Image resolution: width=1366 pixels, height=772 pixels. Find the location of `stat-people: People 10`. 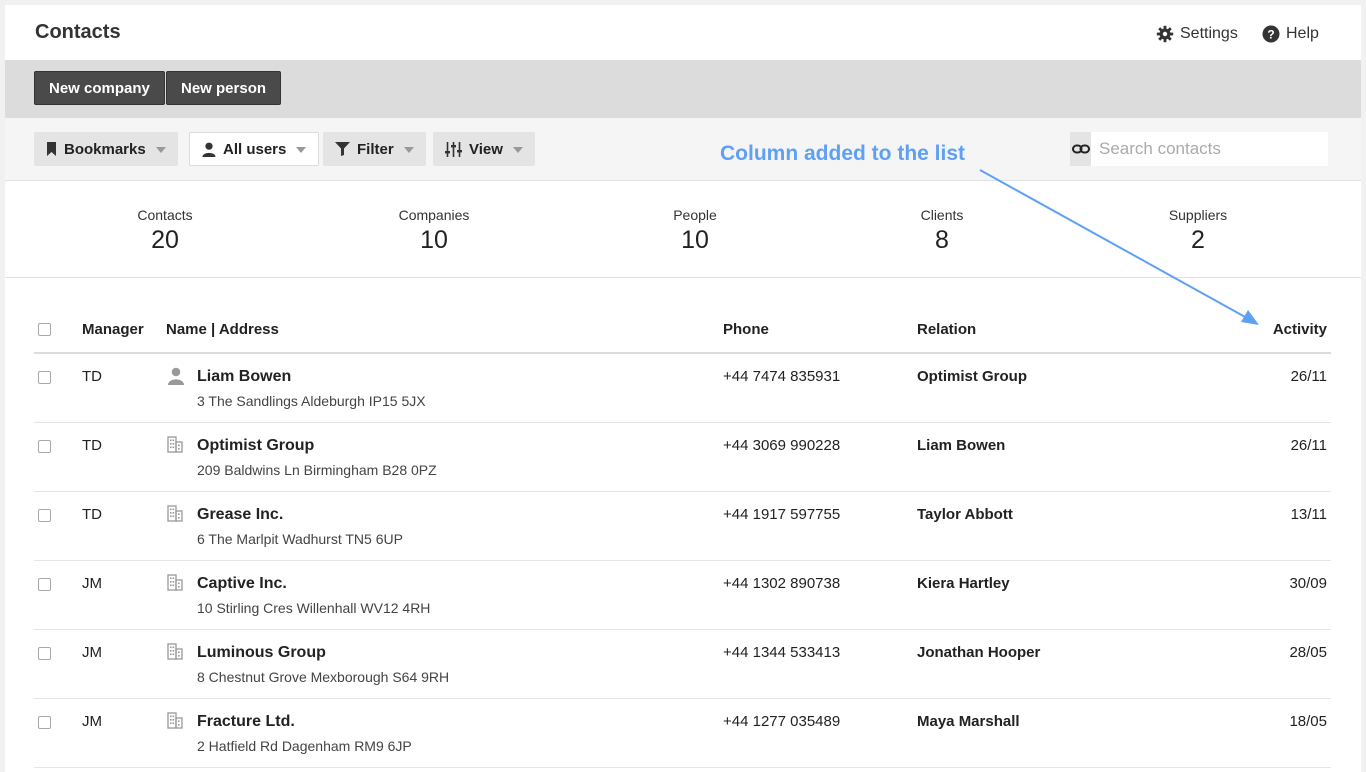

stat-people: People 10 is located at coordinates (695, 231).